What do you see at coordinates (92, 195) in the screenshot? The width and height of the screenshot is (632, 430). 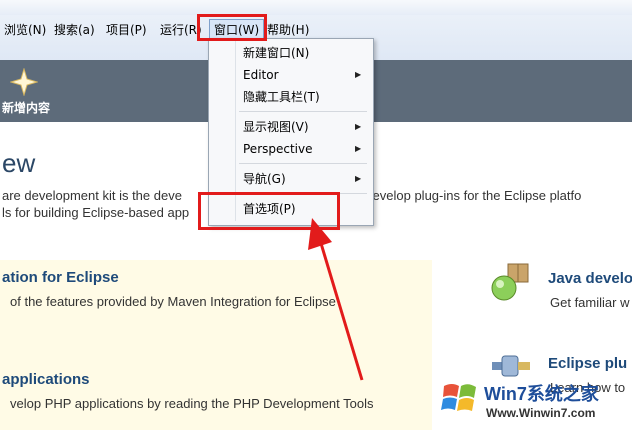 I see `overview-text-left: are development kit is the deve` at bounding box center [92, 195].